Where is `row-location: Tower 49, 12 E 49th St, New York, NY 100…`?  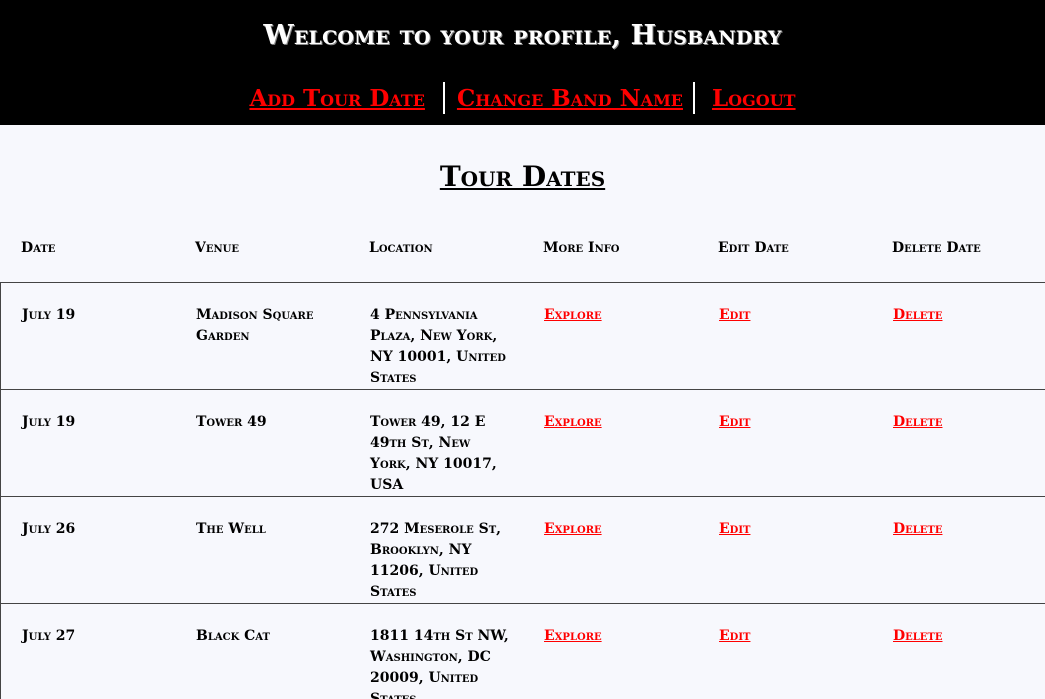 row-location: Tower 49, 12 E 49th St, New York, NY 100… is located at coordinates (433, 453).